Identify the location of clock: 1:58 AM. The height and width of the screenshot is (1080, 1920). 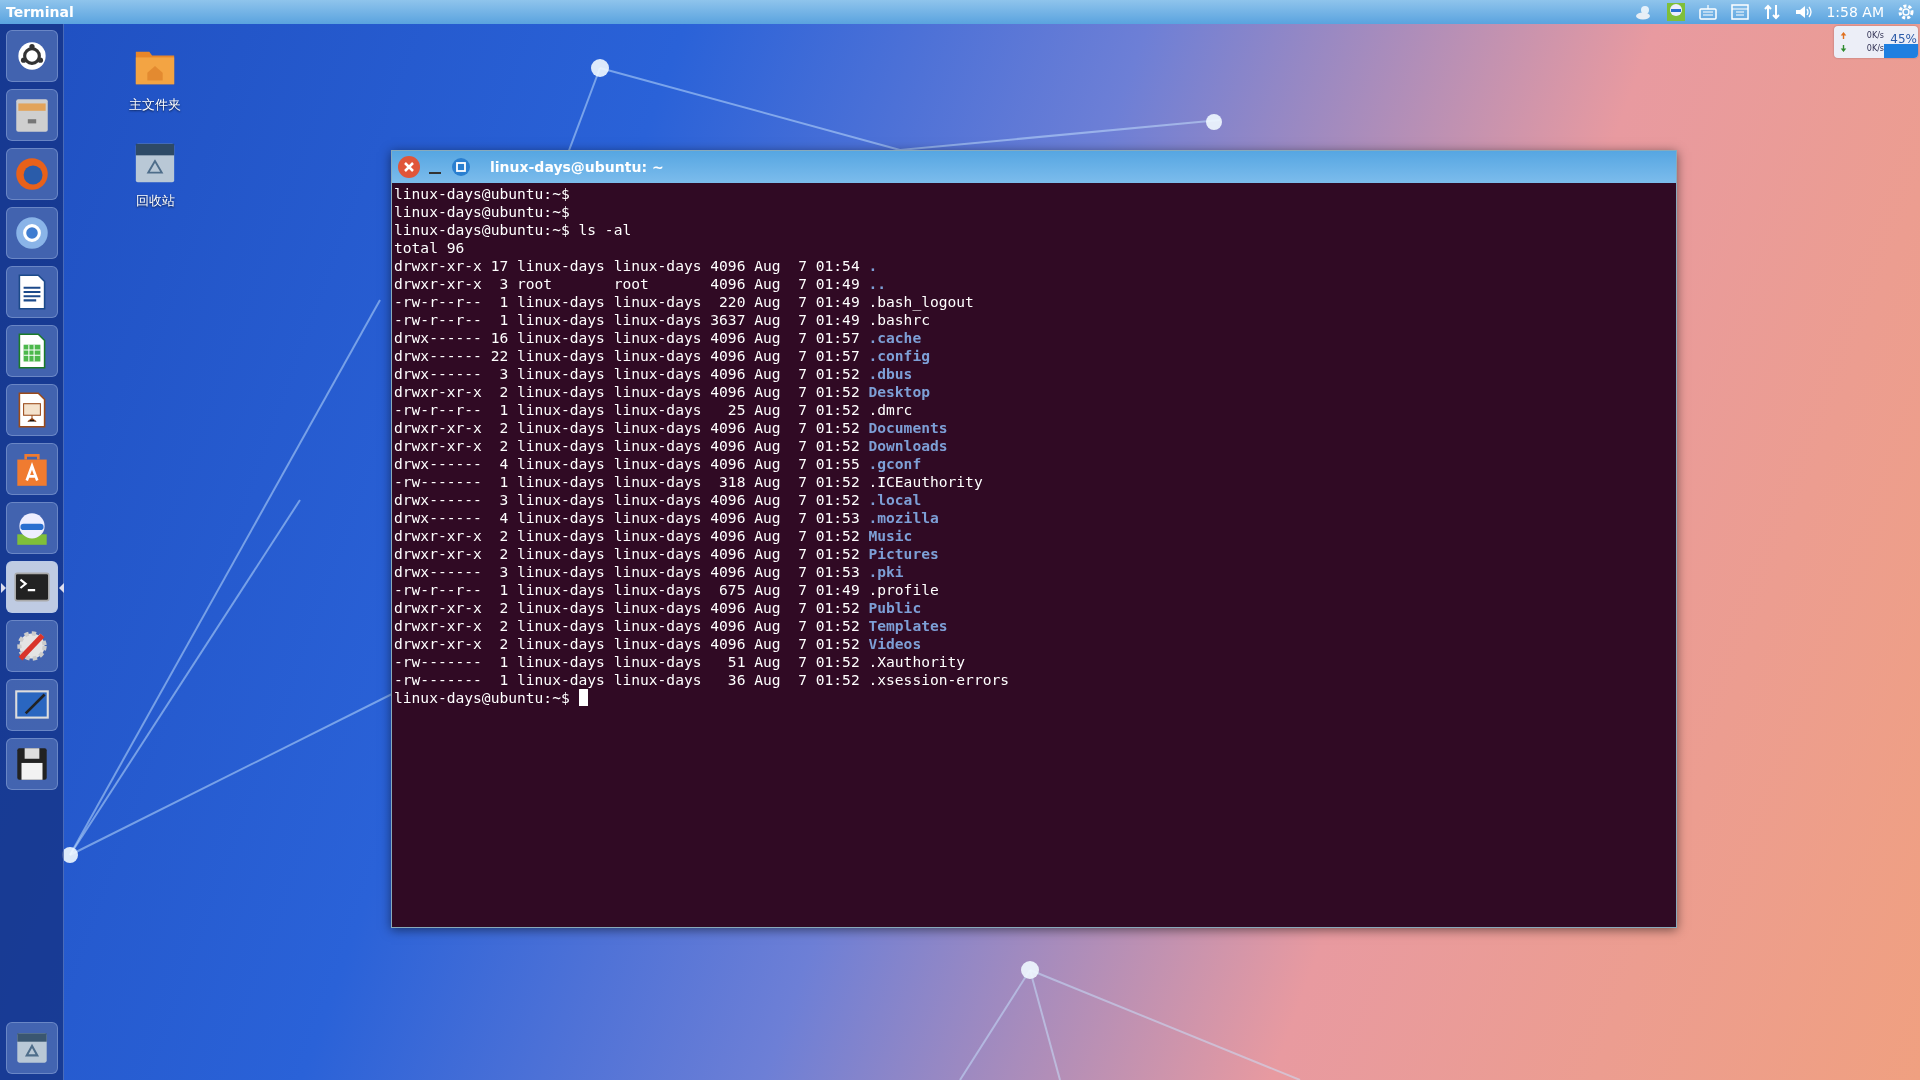
(1855, 12).